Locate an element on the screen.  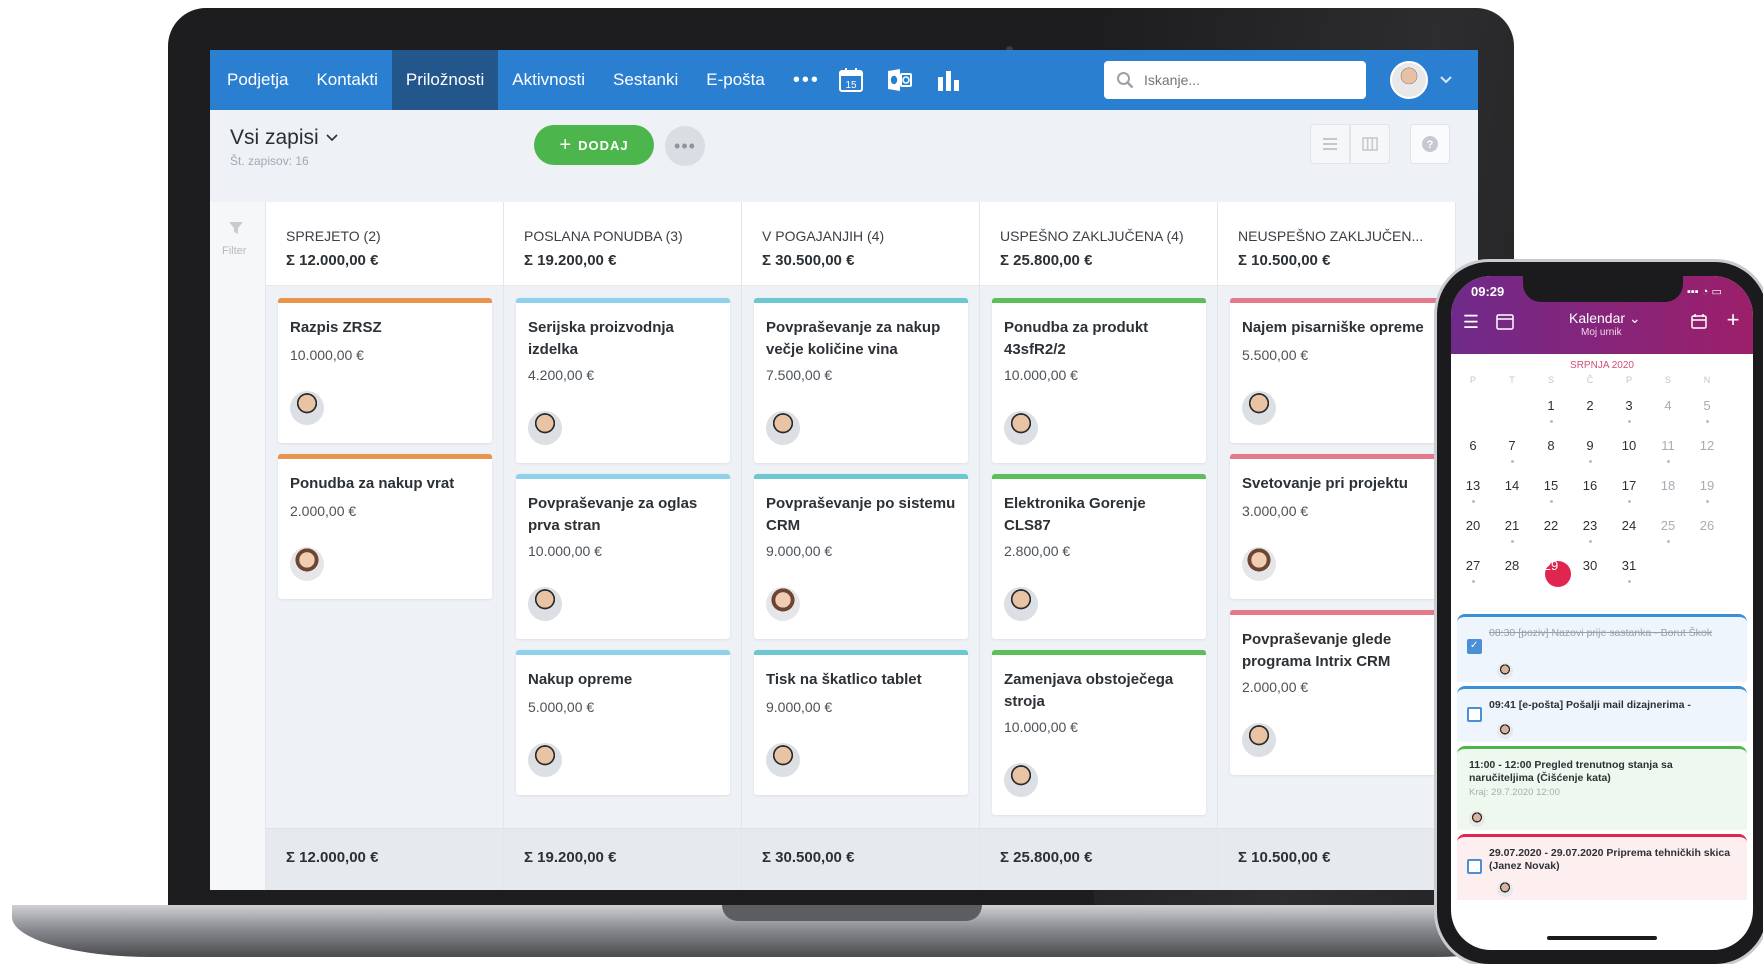
today-icon is located at coordinates (1699, 323).